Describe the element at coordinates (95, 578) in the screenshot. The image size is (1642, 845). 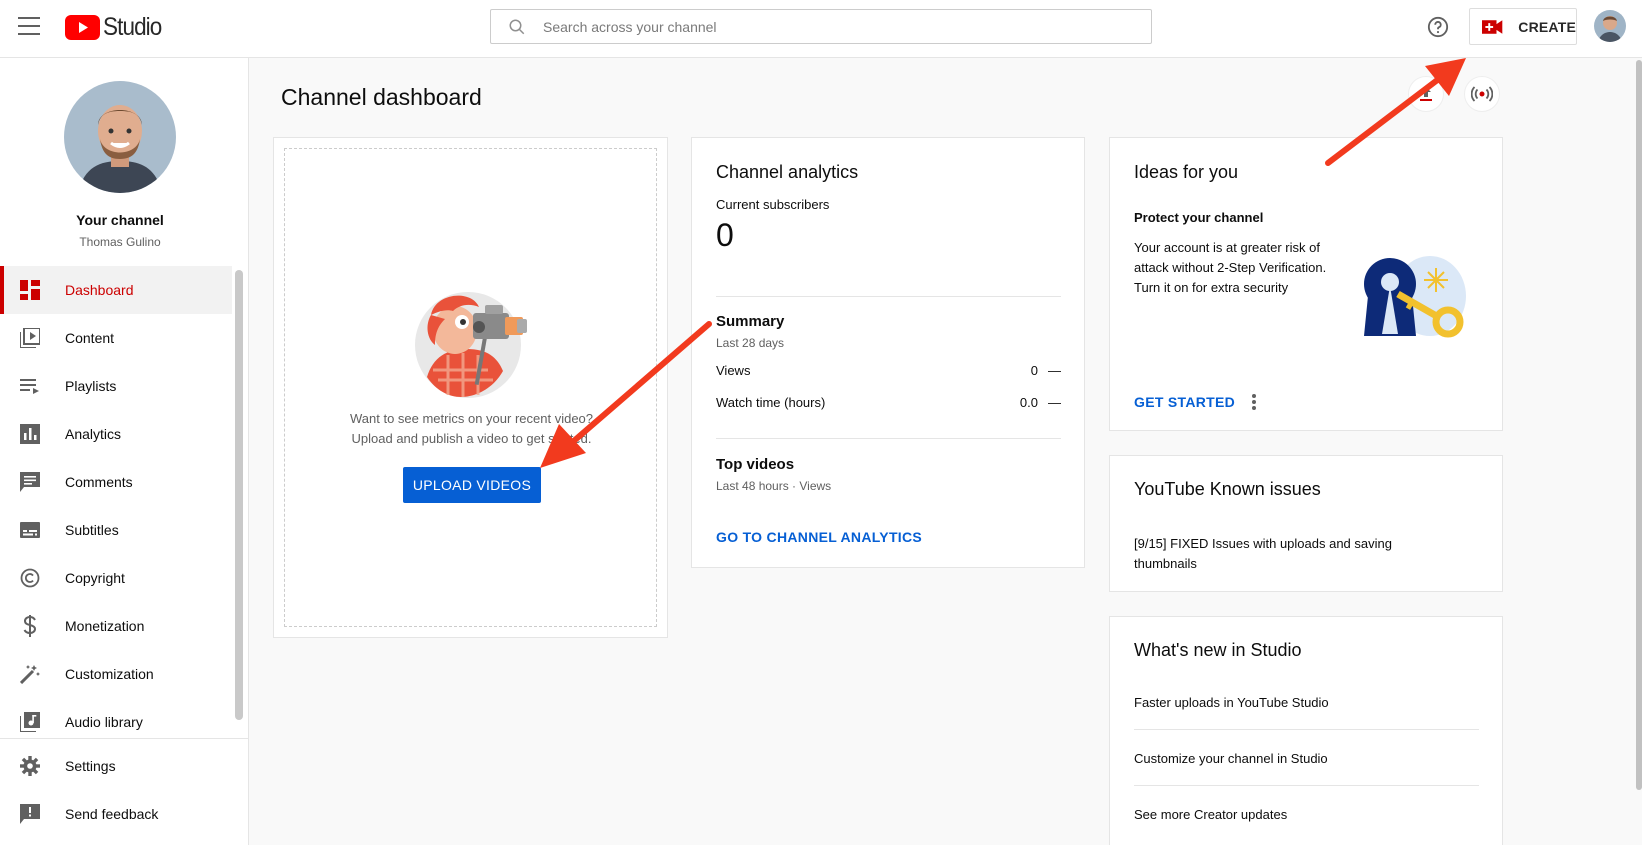
I see `sidebar-item-label: Copyright` at that location.